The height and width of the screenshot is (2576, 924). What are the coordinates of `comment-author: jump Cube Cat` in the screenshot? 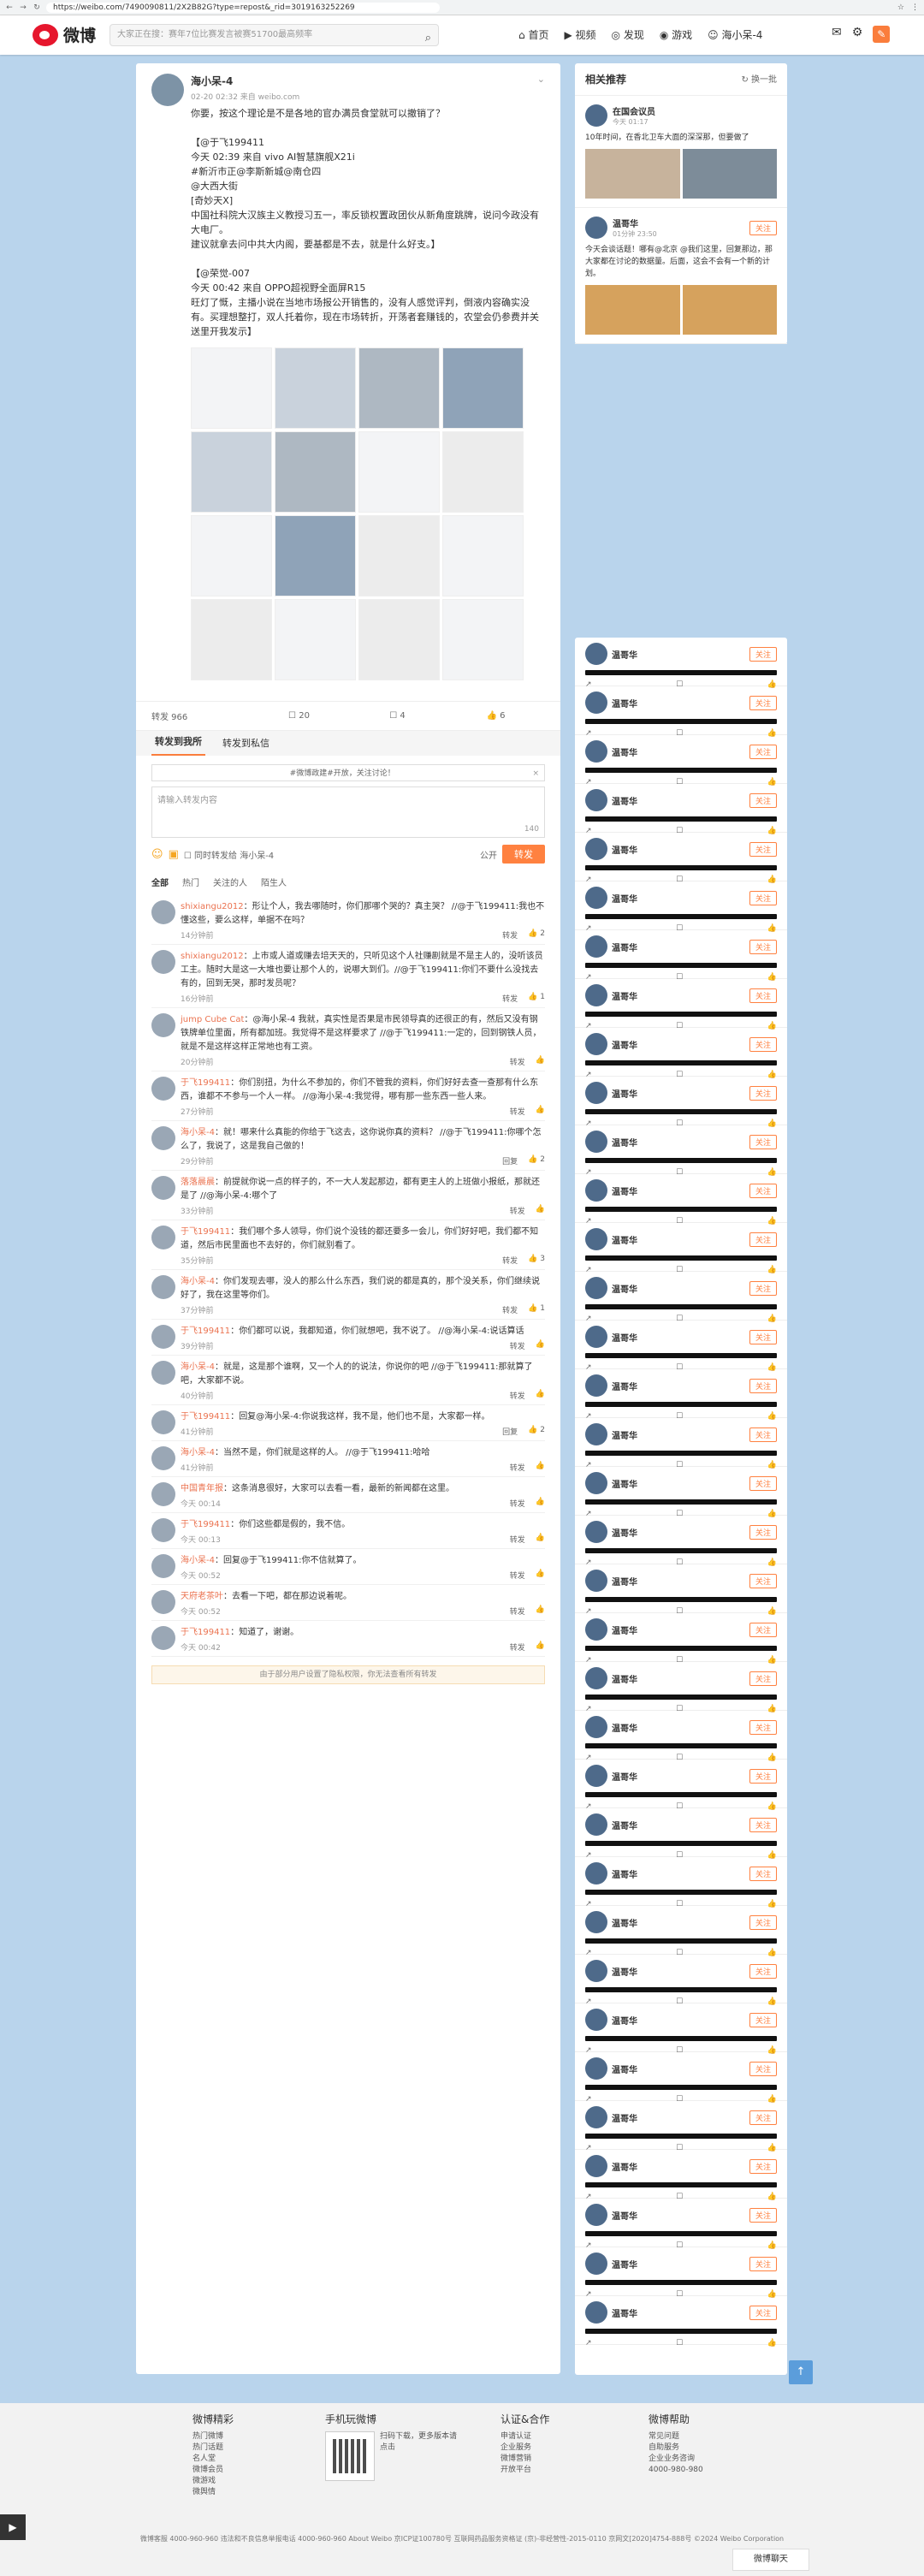 It's located at (212, 1019).